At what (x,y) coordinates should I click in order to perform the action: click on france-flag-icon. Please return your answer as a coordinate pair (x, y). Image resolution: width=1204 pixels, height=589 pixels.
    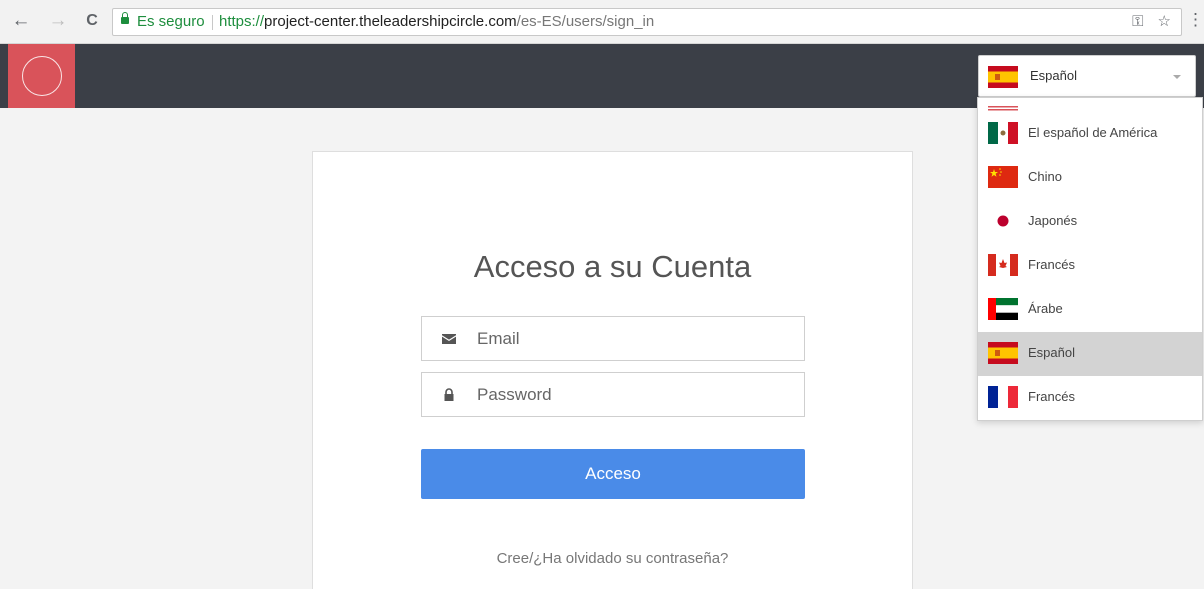
    Looking at the image, I should click on (1003, 397).